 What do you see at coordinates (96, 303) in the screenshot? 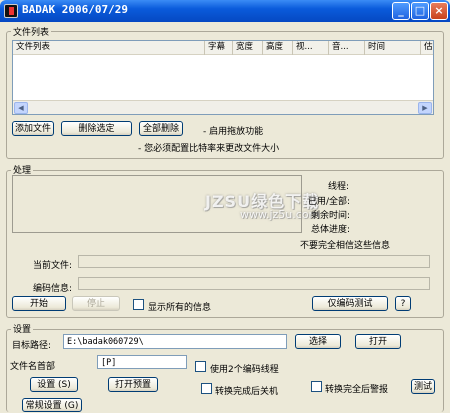
I see `stop-button: 停止` at bounding box center [96, 303].